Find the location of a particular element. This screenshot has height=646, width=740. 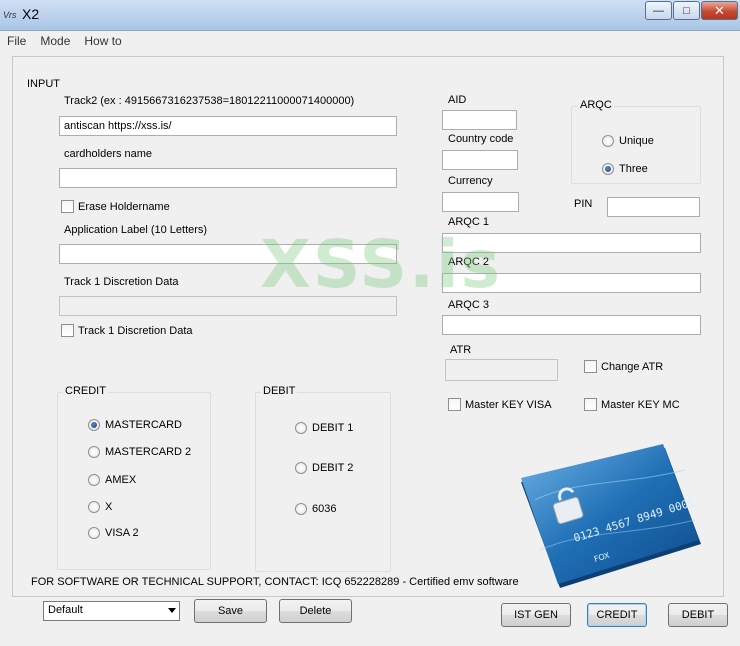

debit-button: DEBIT is located at coordinates (698, 615).